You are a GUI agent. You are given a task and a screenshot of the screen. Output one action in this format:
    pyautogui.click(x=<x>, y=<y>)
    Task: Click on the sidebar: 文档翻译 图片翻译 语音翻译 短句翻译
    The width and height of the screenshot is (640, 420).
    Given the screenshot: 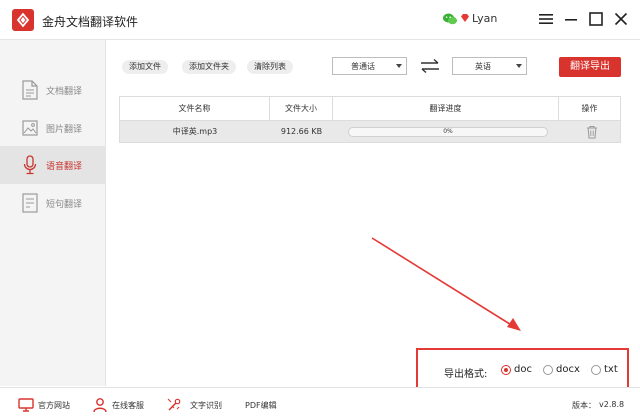 What is the action you would take?
    pyautogui.click(x=53, y=213)
    